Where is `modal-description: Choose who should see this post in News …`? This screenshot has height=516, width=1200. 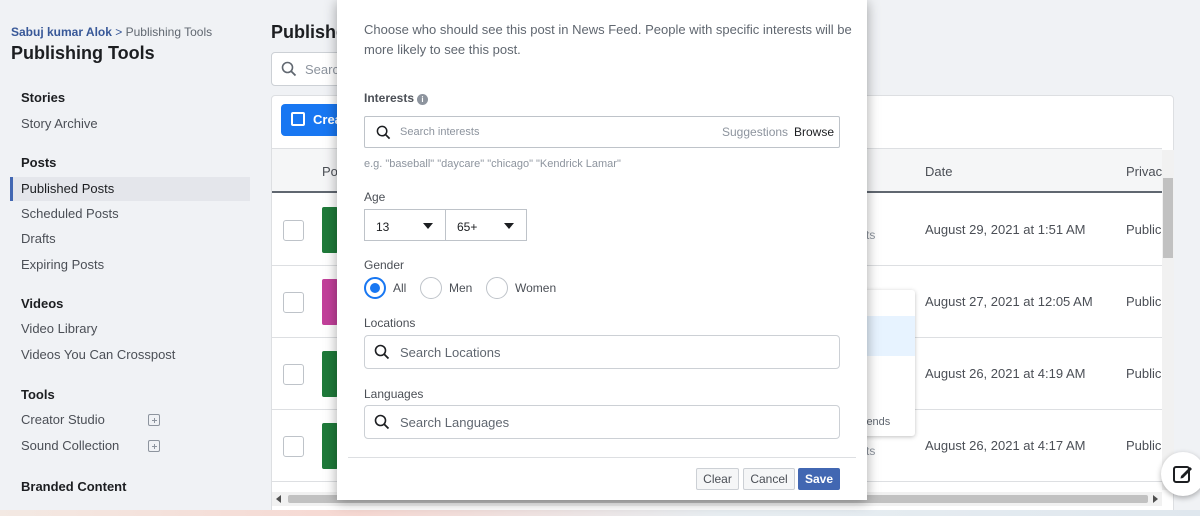 modal-description: Choose who should see this post in News … is located at coordinates (608, 39).